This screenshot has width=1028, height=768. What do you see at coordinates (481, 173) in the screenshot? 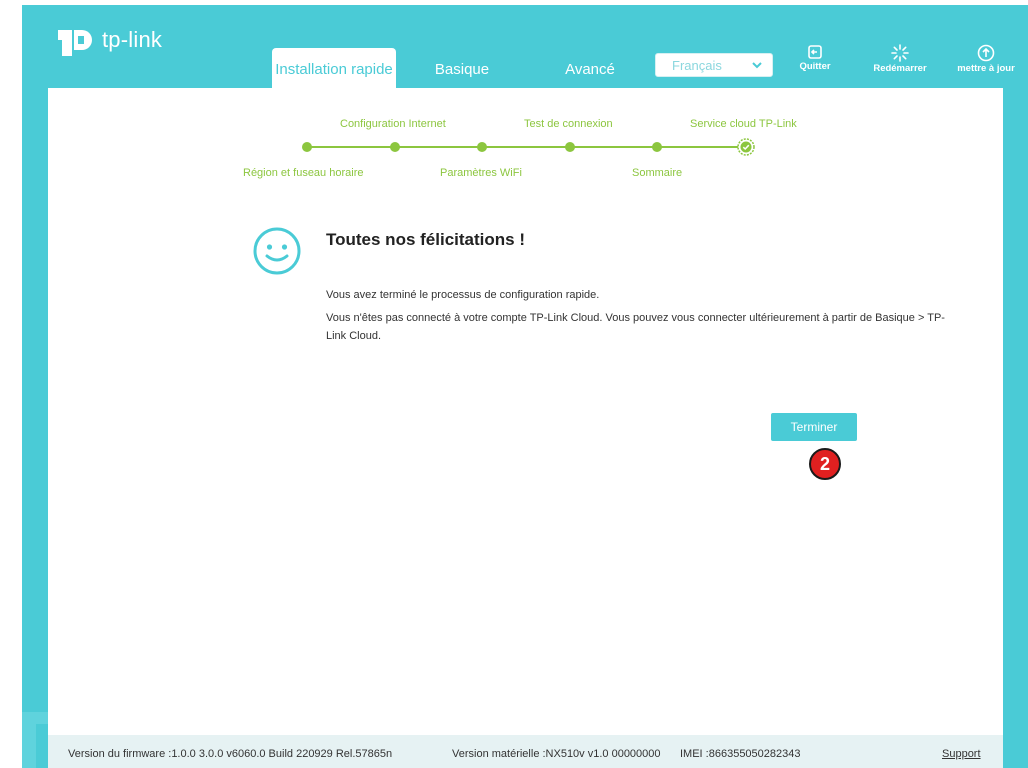
I see `step-label-wifi: Paramètres WiFi` at bounding box center [481, 173].